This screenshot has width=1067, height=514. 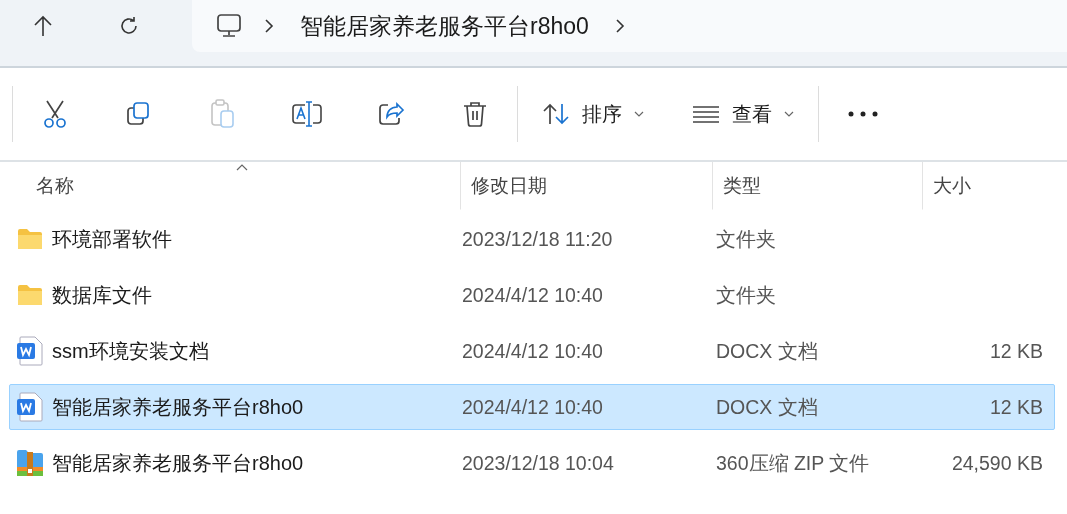 I want to click on clipboard-icon, so click(x=223, y=114).